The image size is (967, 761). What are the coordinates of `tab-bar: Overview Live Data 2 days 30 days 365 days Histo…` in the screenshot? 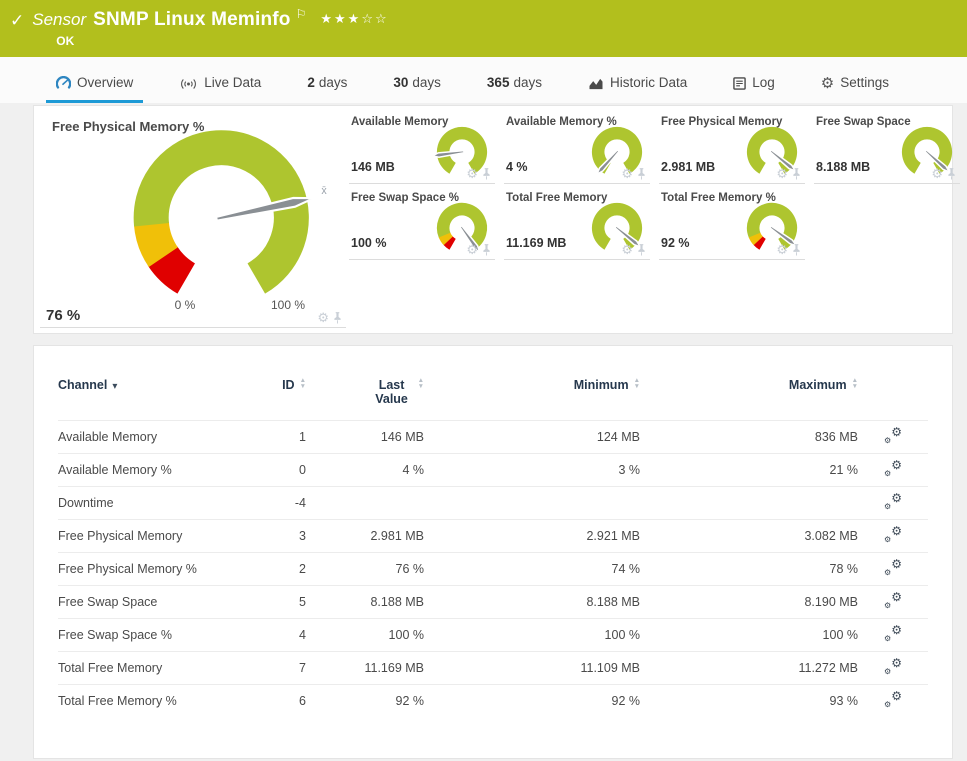 It's located at (483, 80).